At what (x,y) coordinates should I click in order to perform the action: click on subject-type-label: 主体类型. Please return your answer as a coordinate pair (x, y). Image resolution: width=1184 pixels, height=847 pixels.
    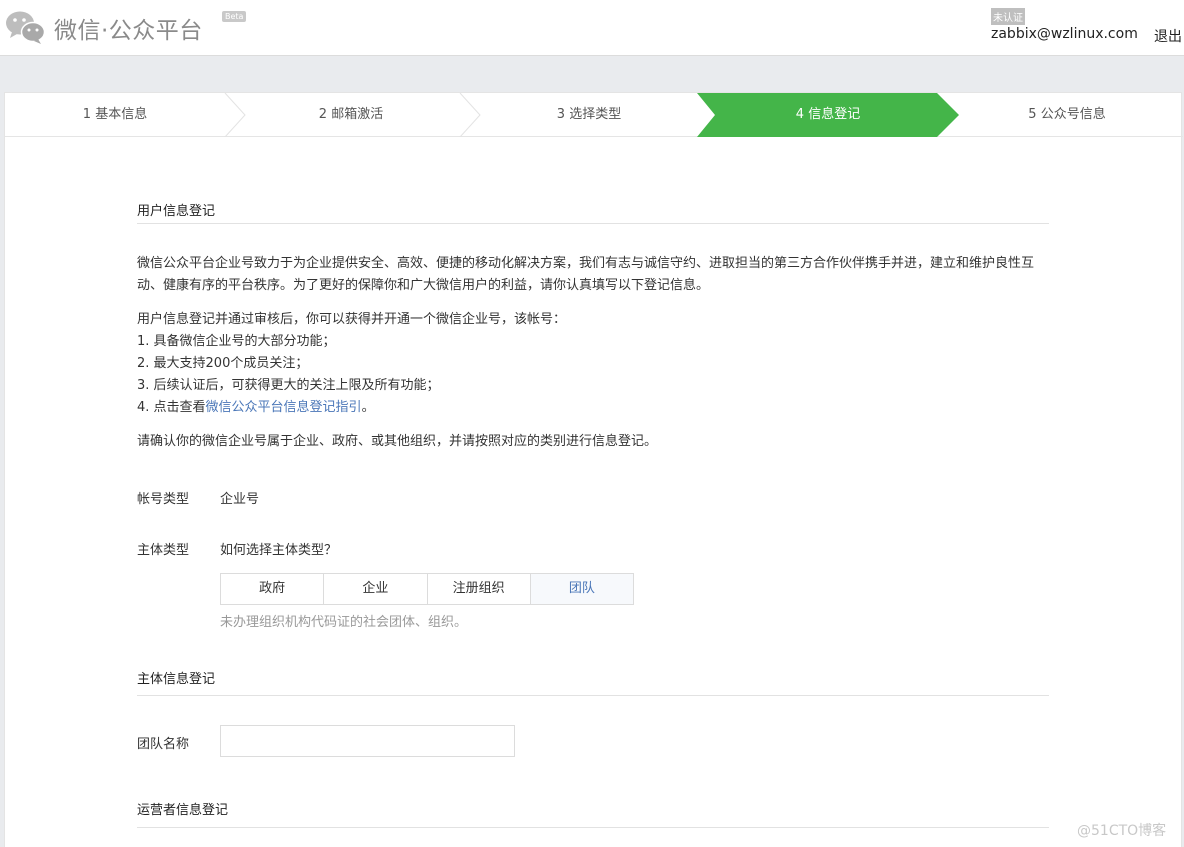
    Looking at the image, I should click on (163, 550).